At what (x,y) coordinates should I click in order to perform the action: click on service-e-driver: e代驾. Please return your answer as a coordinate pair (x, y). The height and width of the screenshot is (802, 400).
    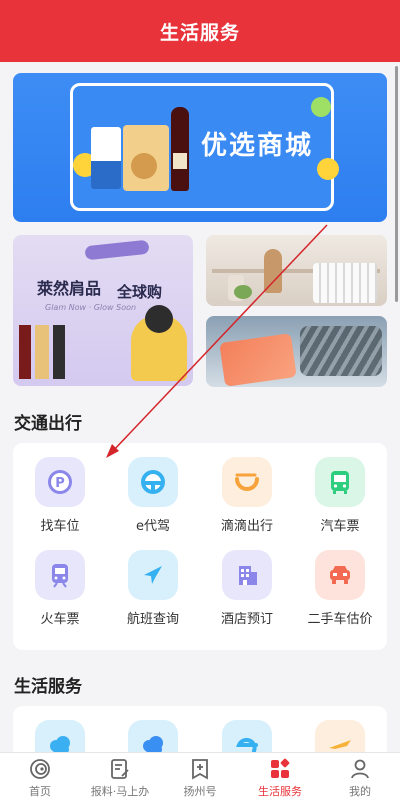
    Looking at the image, I should click on (153, 495).